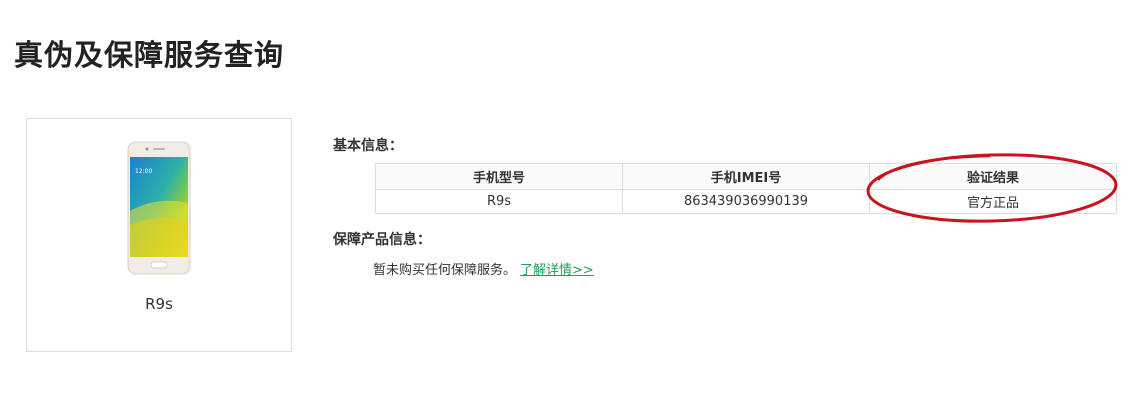 The image size is (1146, 415). I want to click on learn-more-link: 了解详情>>, so click(557, 270).